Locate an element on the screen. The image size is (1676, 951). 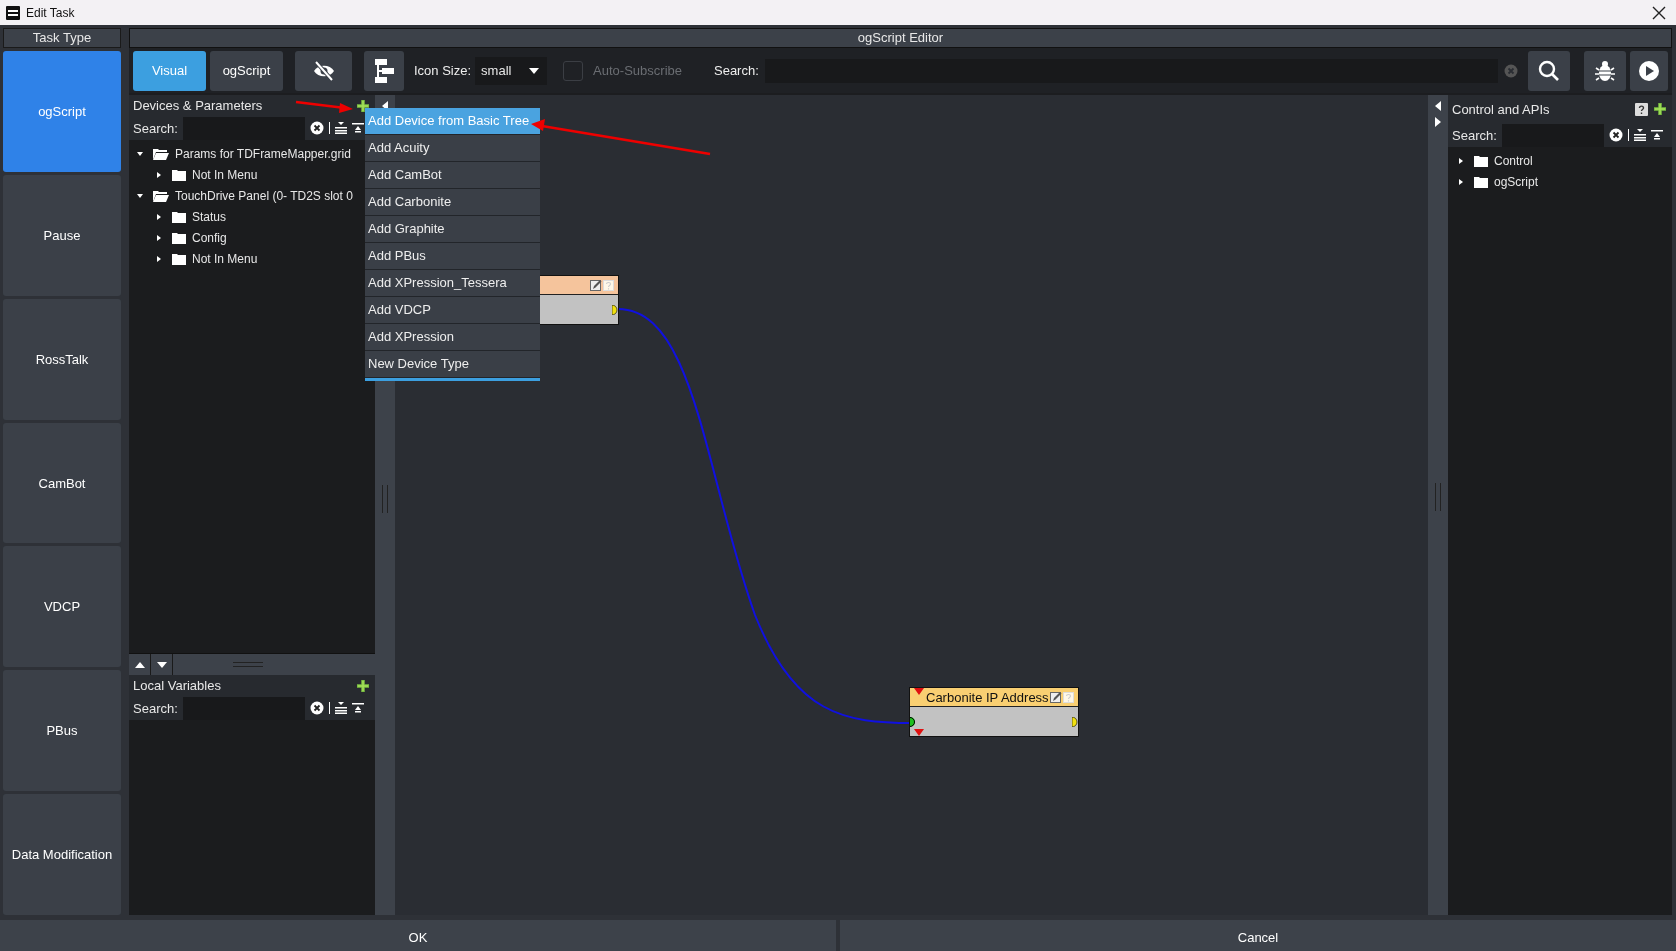
task-type-button: Pause is located at coordinates (62, 235).